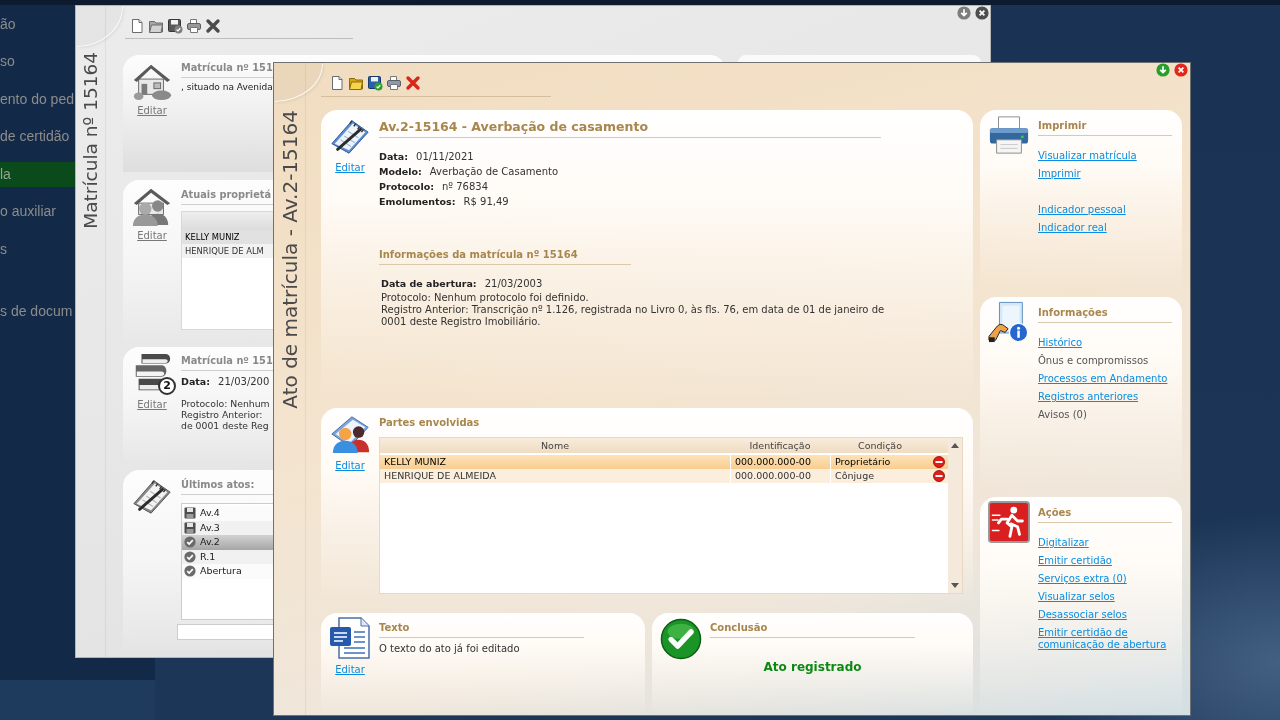 The width and height of the screenshot is (1280, 720). Describe the element at coordinates (513, 283) in the screenshot. I see `field-value: 21/03/2003` at that location.